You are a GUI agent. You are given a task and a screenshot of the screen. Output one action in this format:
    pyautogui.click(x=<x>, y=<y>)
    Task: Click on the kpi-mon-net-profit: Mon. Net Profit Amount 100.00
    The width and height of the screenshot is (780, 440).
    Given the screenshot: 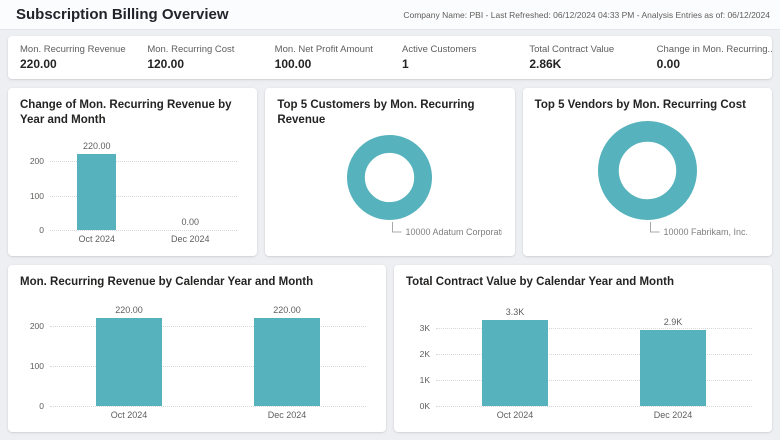 What is the action you would take?
    pyautogui.click(x=326, y=57)
    